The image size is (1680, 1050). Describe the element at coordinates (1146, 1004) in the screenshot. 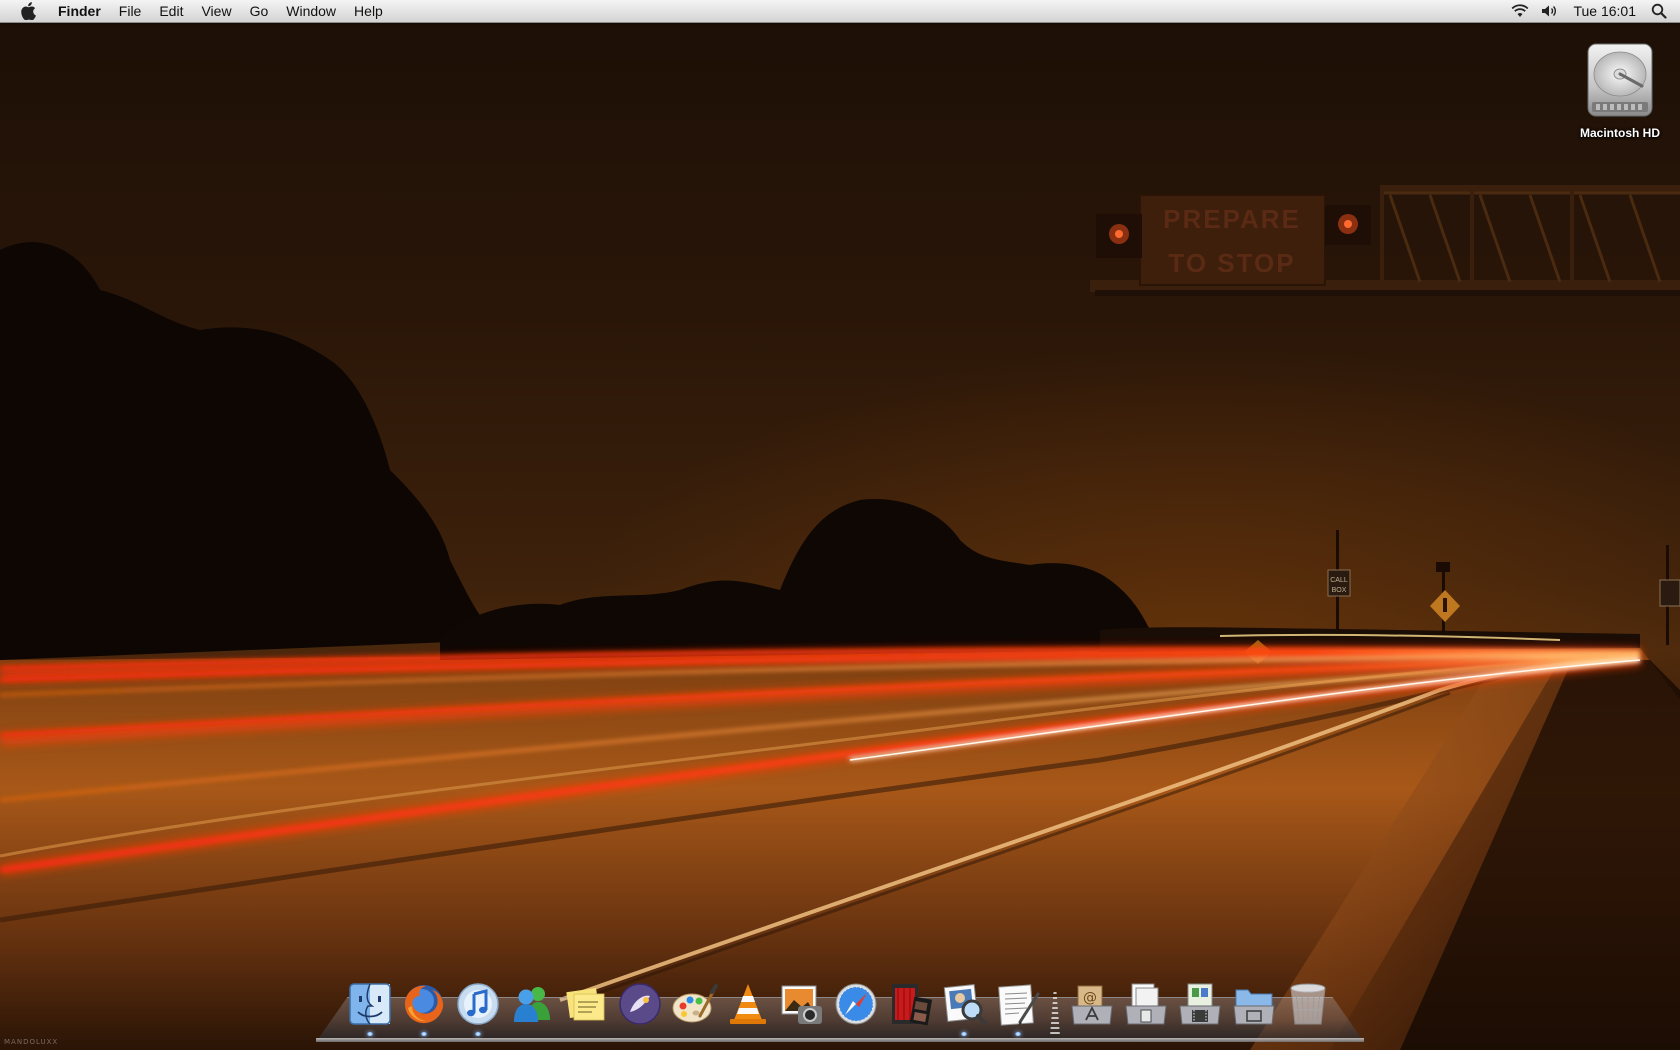

I see `documents-stack-icon` at that location.